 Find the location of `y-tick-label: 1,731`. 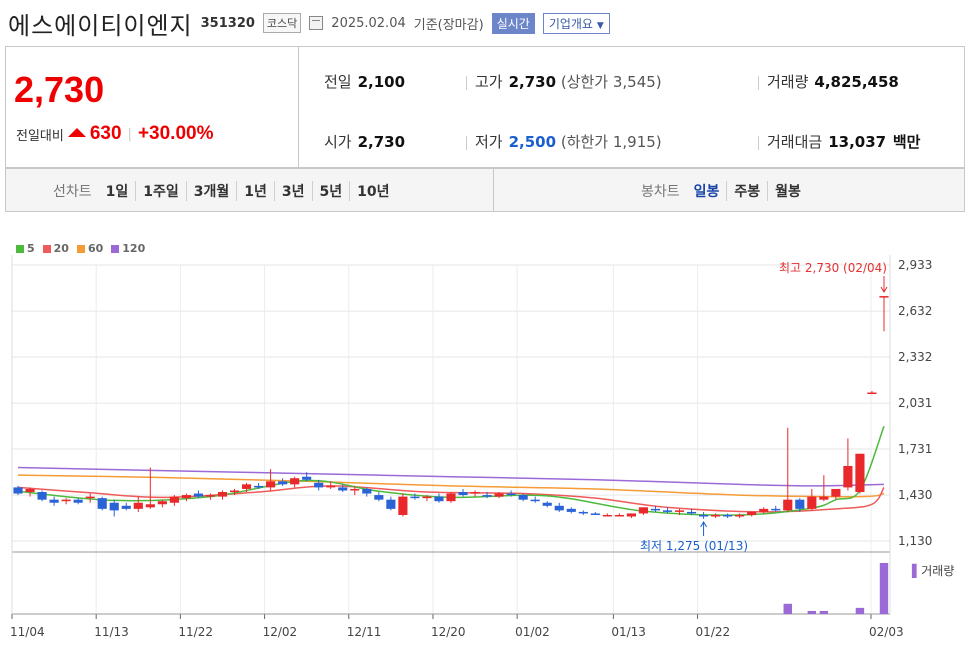

y-tick-label: 1,731 is located at coordinates (915, 449).